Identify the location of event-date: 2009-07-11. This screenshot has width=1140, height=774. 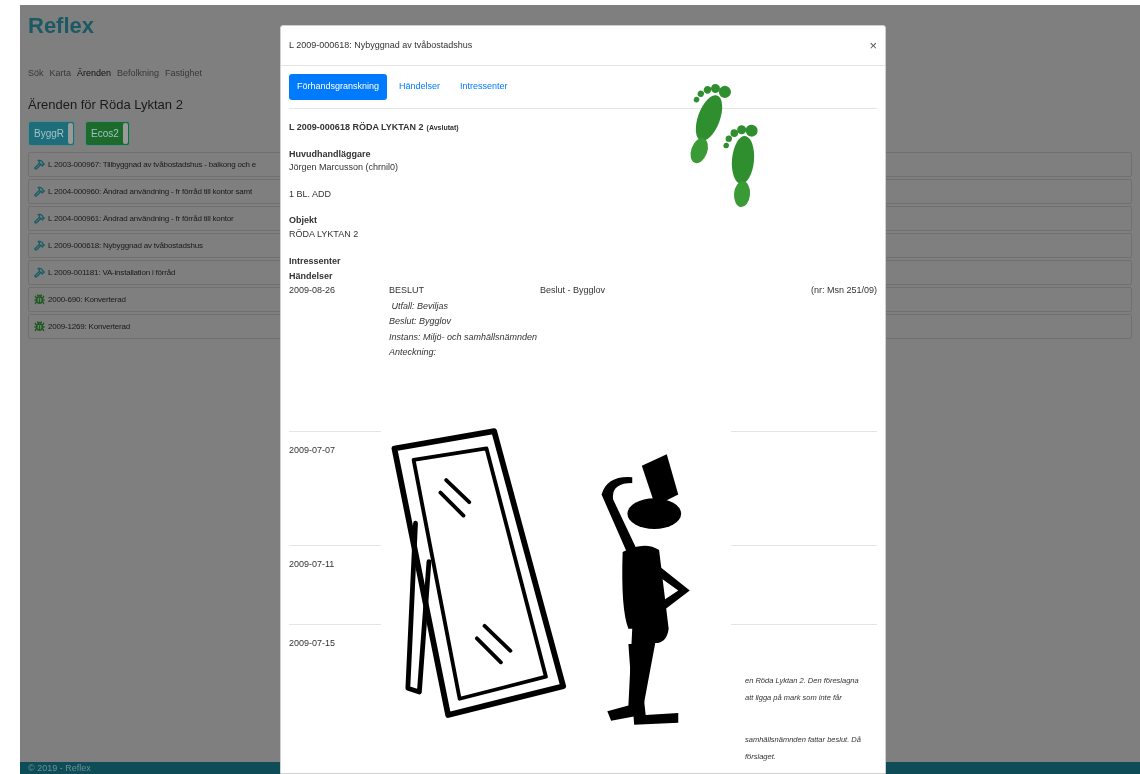
(312, 564).